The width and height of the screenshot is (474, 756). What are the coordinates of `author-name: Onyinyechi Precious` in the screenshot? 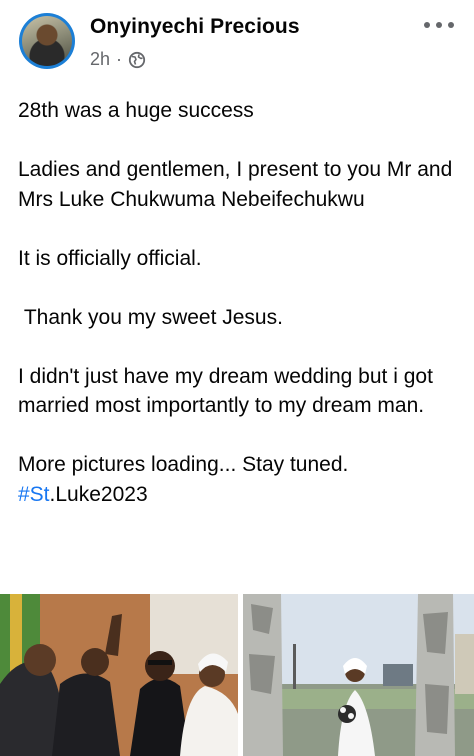 It's located at (195, 27).